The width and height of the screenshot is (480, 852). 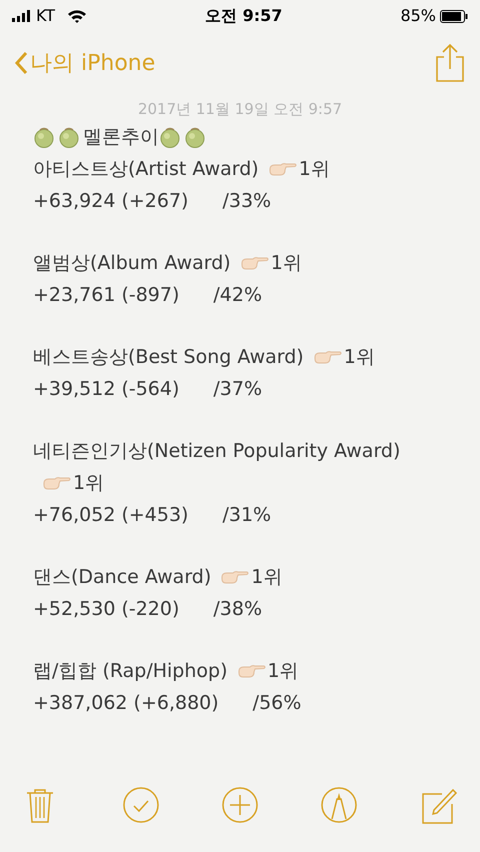 I want to click on share-percent: /38%, so click(x=237, y=609).